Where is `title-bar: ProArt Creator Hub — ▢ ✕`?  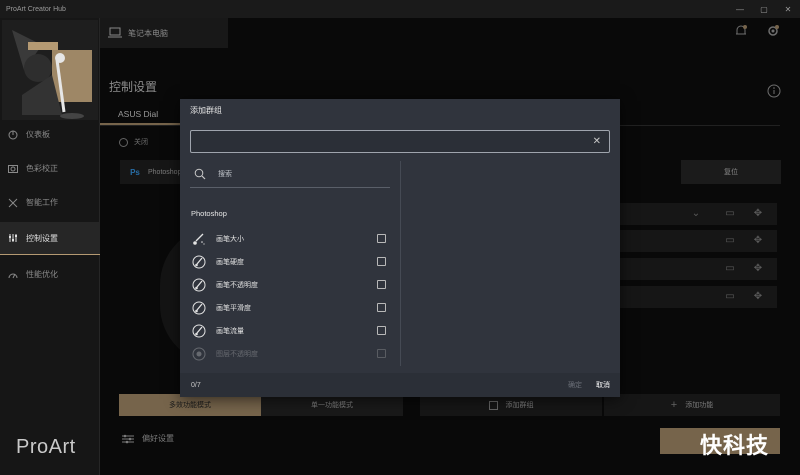
title-bar: ProArt Creator Hub — ▢ ✕ is located at coordinates (400, 9).